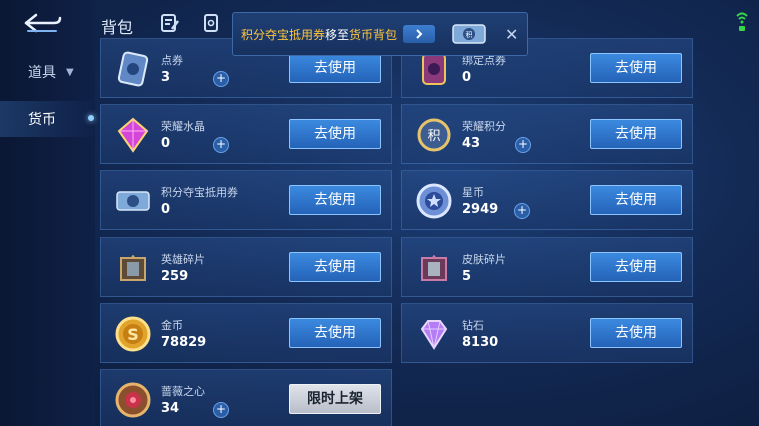 The image size is (759, 426). Describe the element at coordinates (133, 268) in the screenshot. I see `hero-fragment-icon` at that location.